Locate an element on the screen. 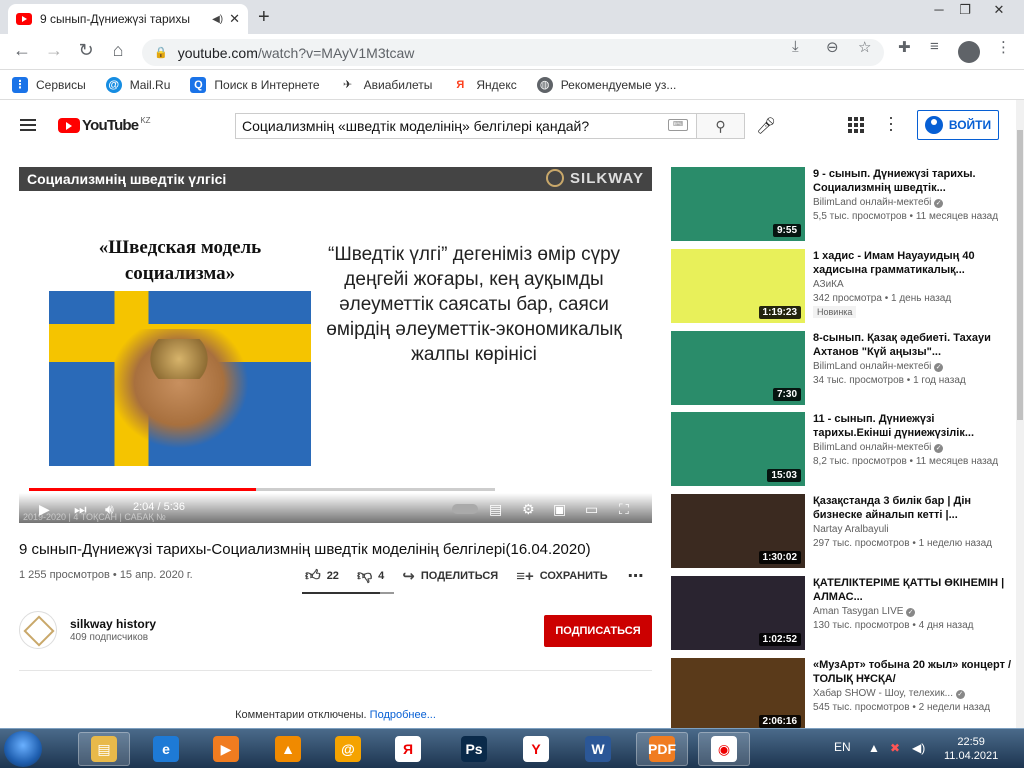  keyboard-icon: ⌨ is located at coordinates (678, 125).